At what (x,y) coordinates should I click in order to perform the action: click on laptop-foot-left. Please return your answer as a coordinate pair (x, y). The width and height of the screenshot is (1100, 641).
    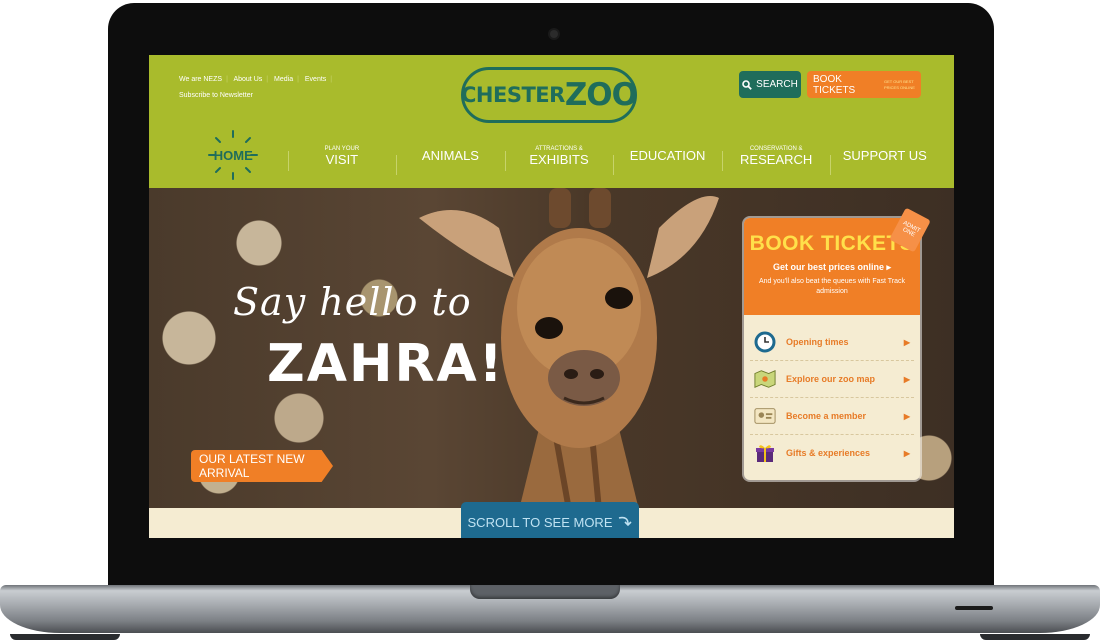
    Looking at the image, I should click on (65, 637).